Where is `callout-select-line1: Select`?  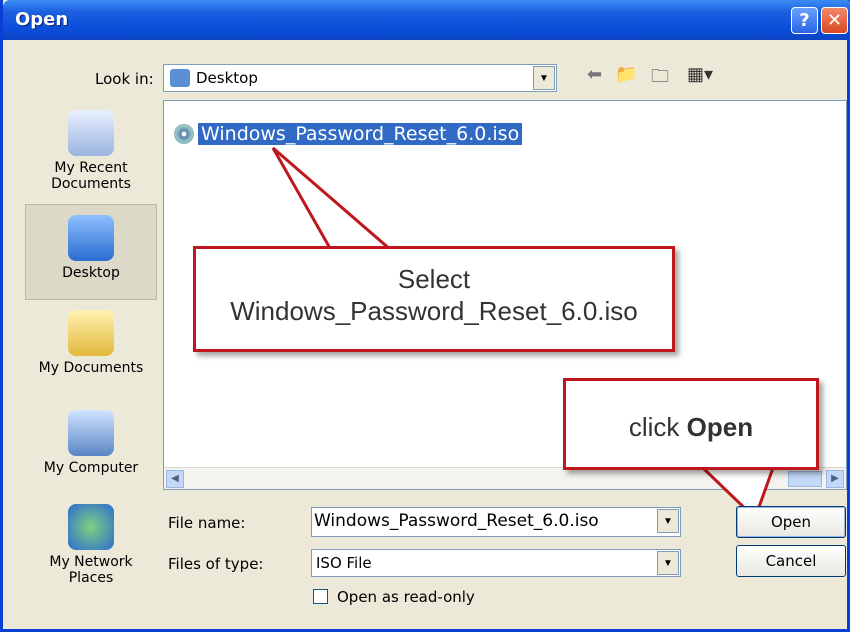
callout-select-line1: Select is located at coordinates (434, 279).